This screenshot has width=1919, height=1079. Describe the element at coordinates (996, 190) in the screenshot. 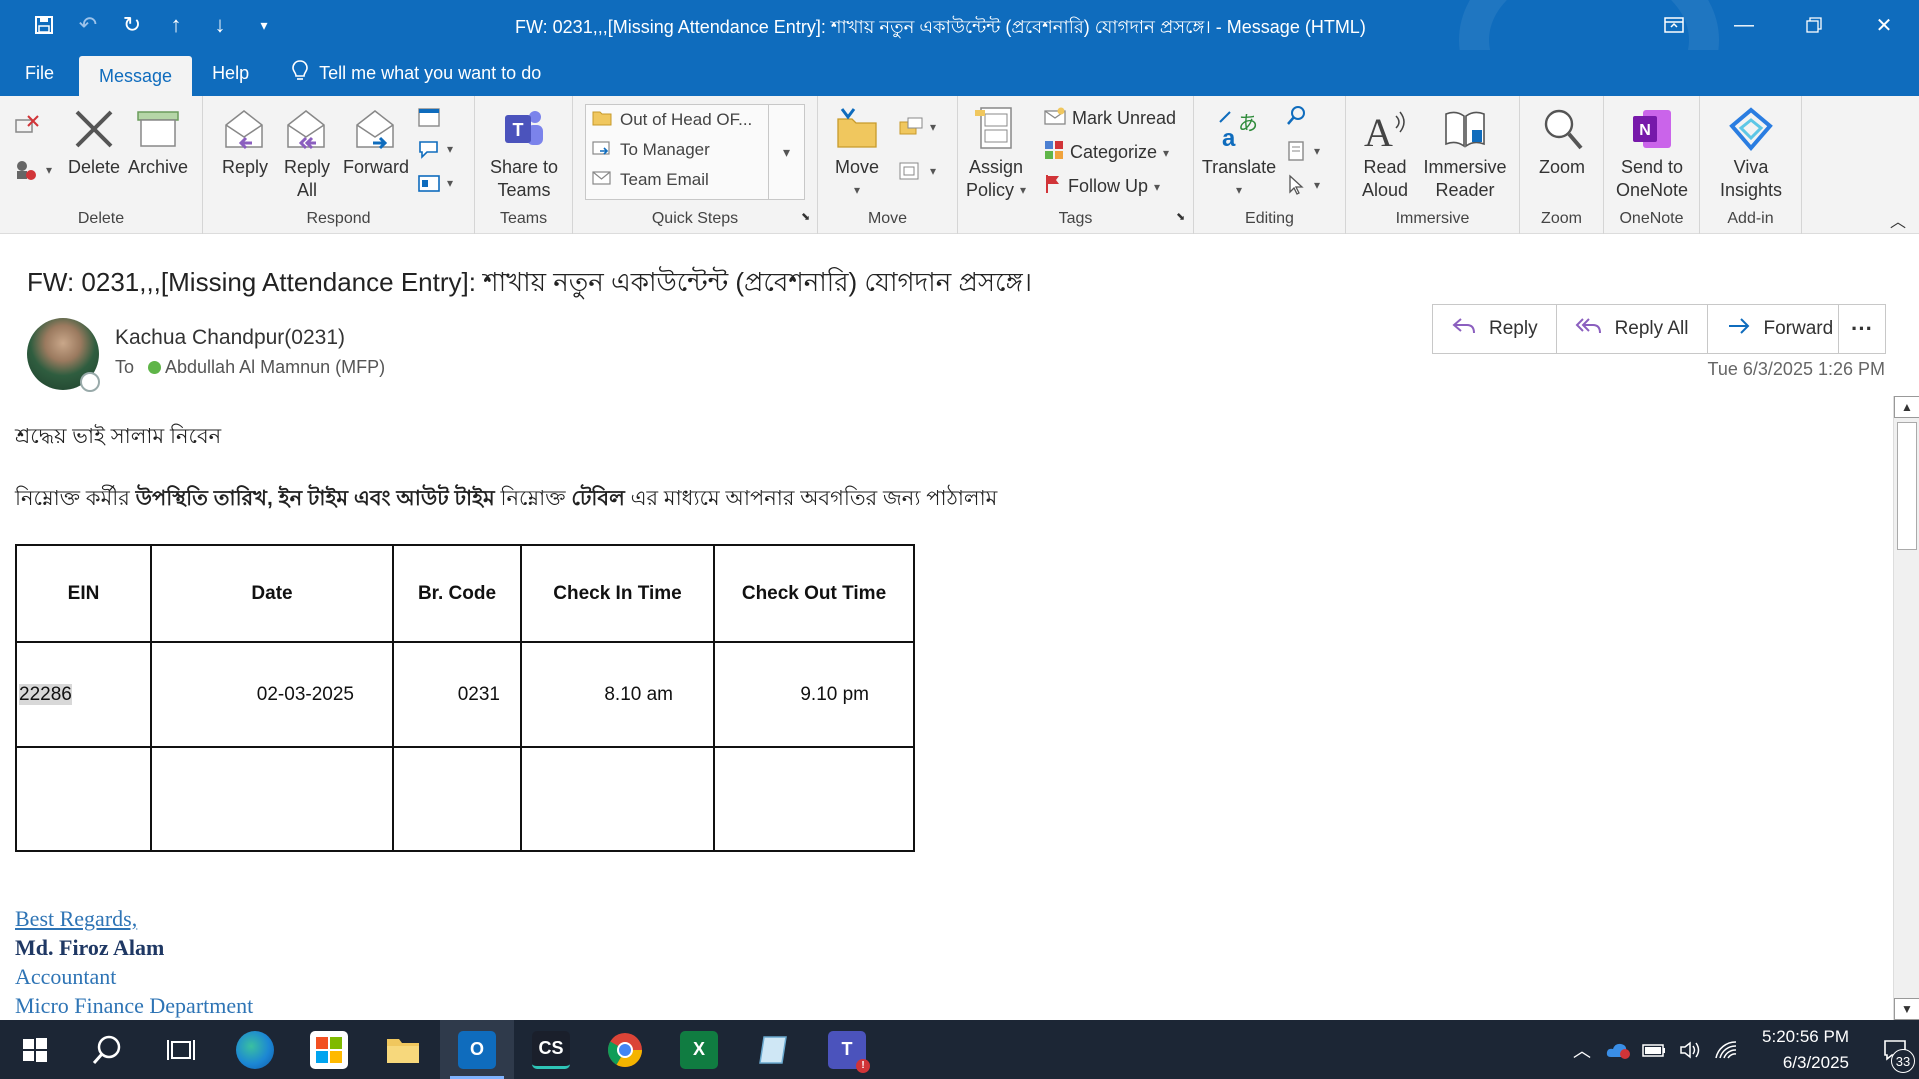

I see `assign-label-2-row: Policy ▾` at that location.